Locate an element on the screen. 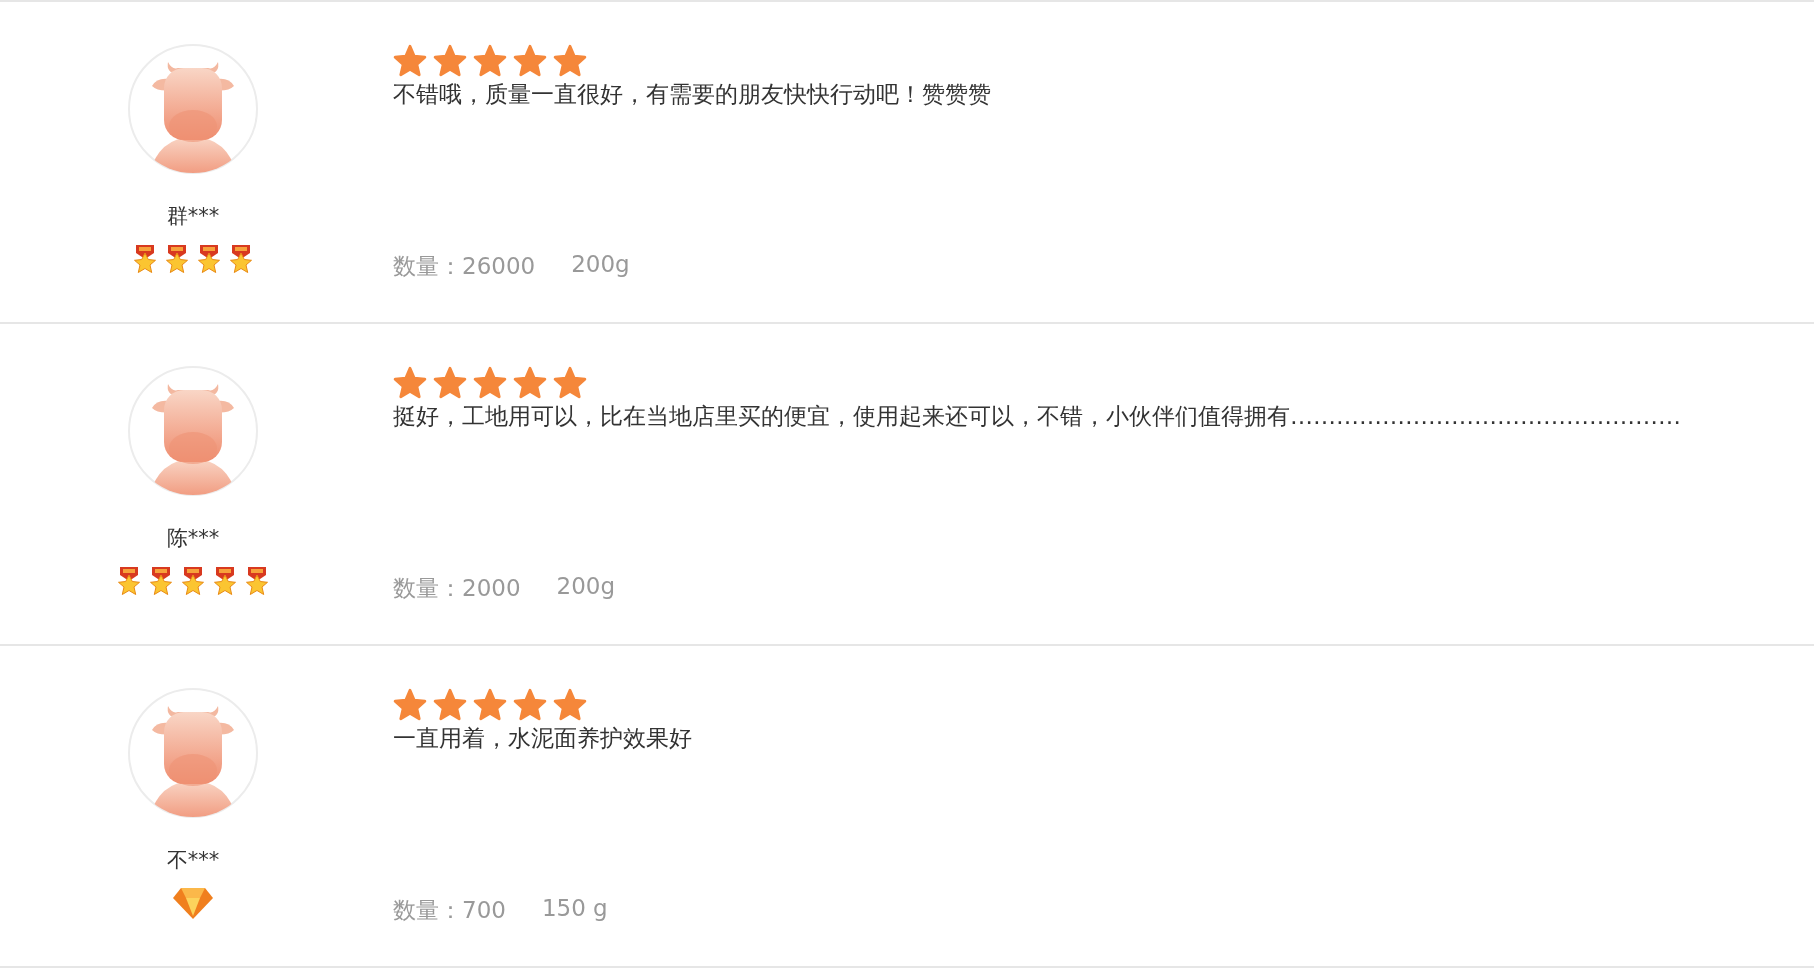 The image size is (1814, 978). user-name: 不*** is located at coordinates (193, 860).